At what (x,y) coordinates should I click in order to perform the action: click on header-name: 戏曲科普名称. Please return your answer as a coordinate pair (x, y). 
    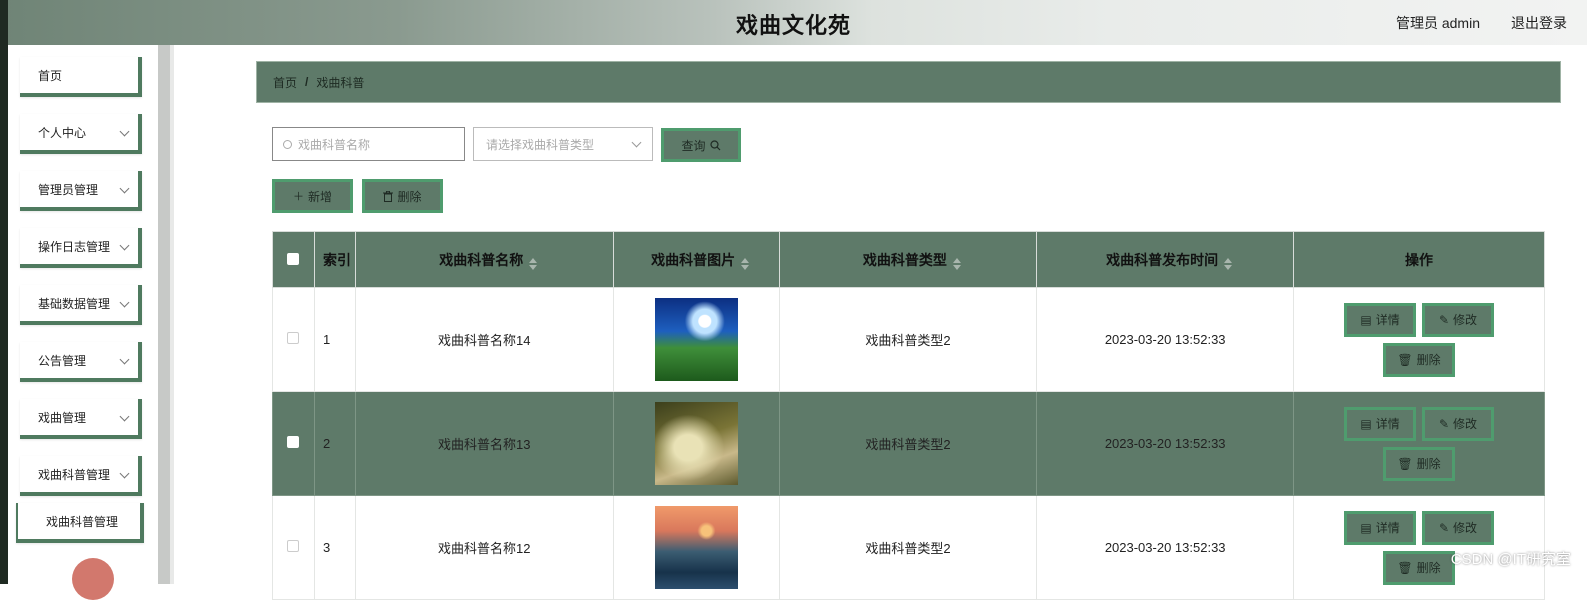
    Looking at the image, I should click on (484, 259).